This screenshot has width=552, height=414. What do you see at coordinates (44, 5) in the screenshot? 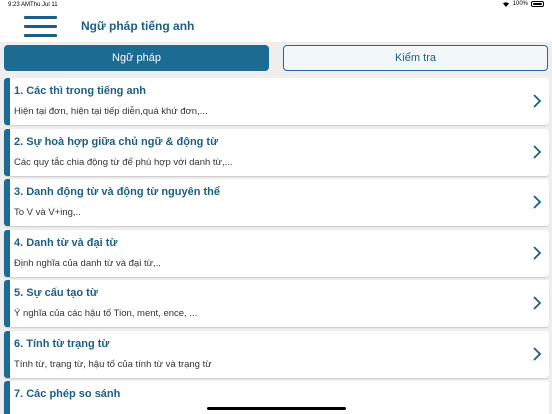
I see `status-date: Thu Jul 11` at bounding box center [44, 5].